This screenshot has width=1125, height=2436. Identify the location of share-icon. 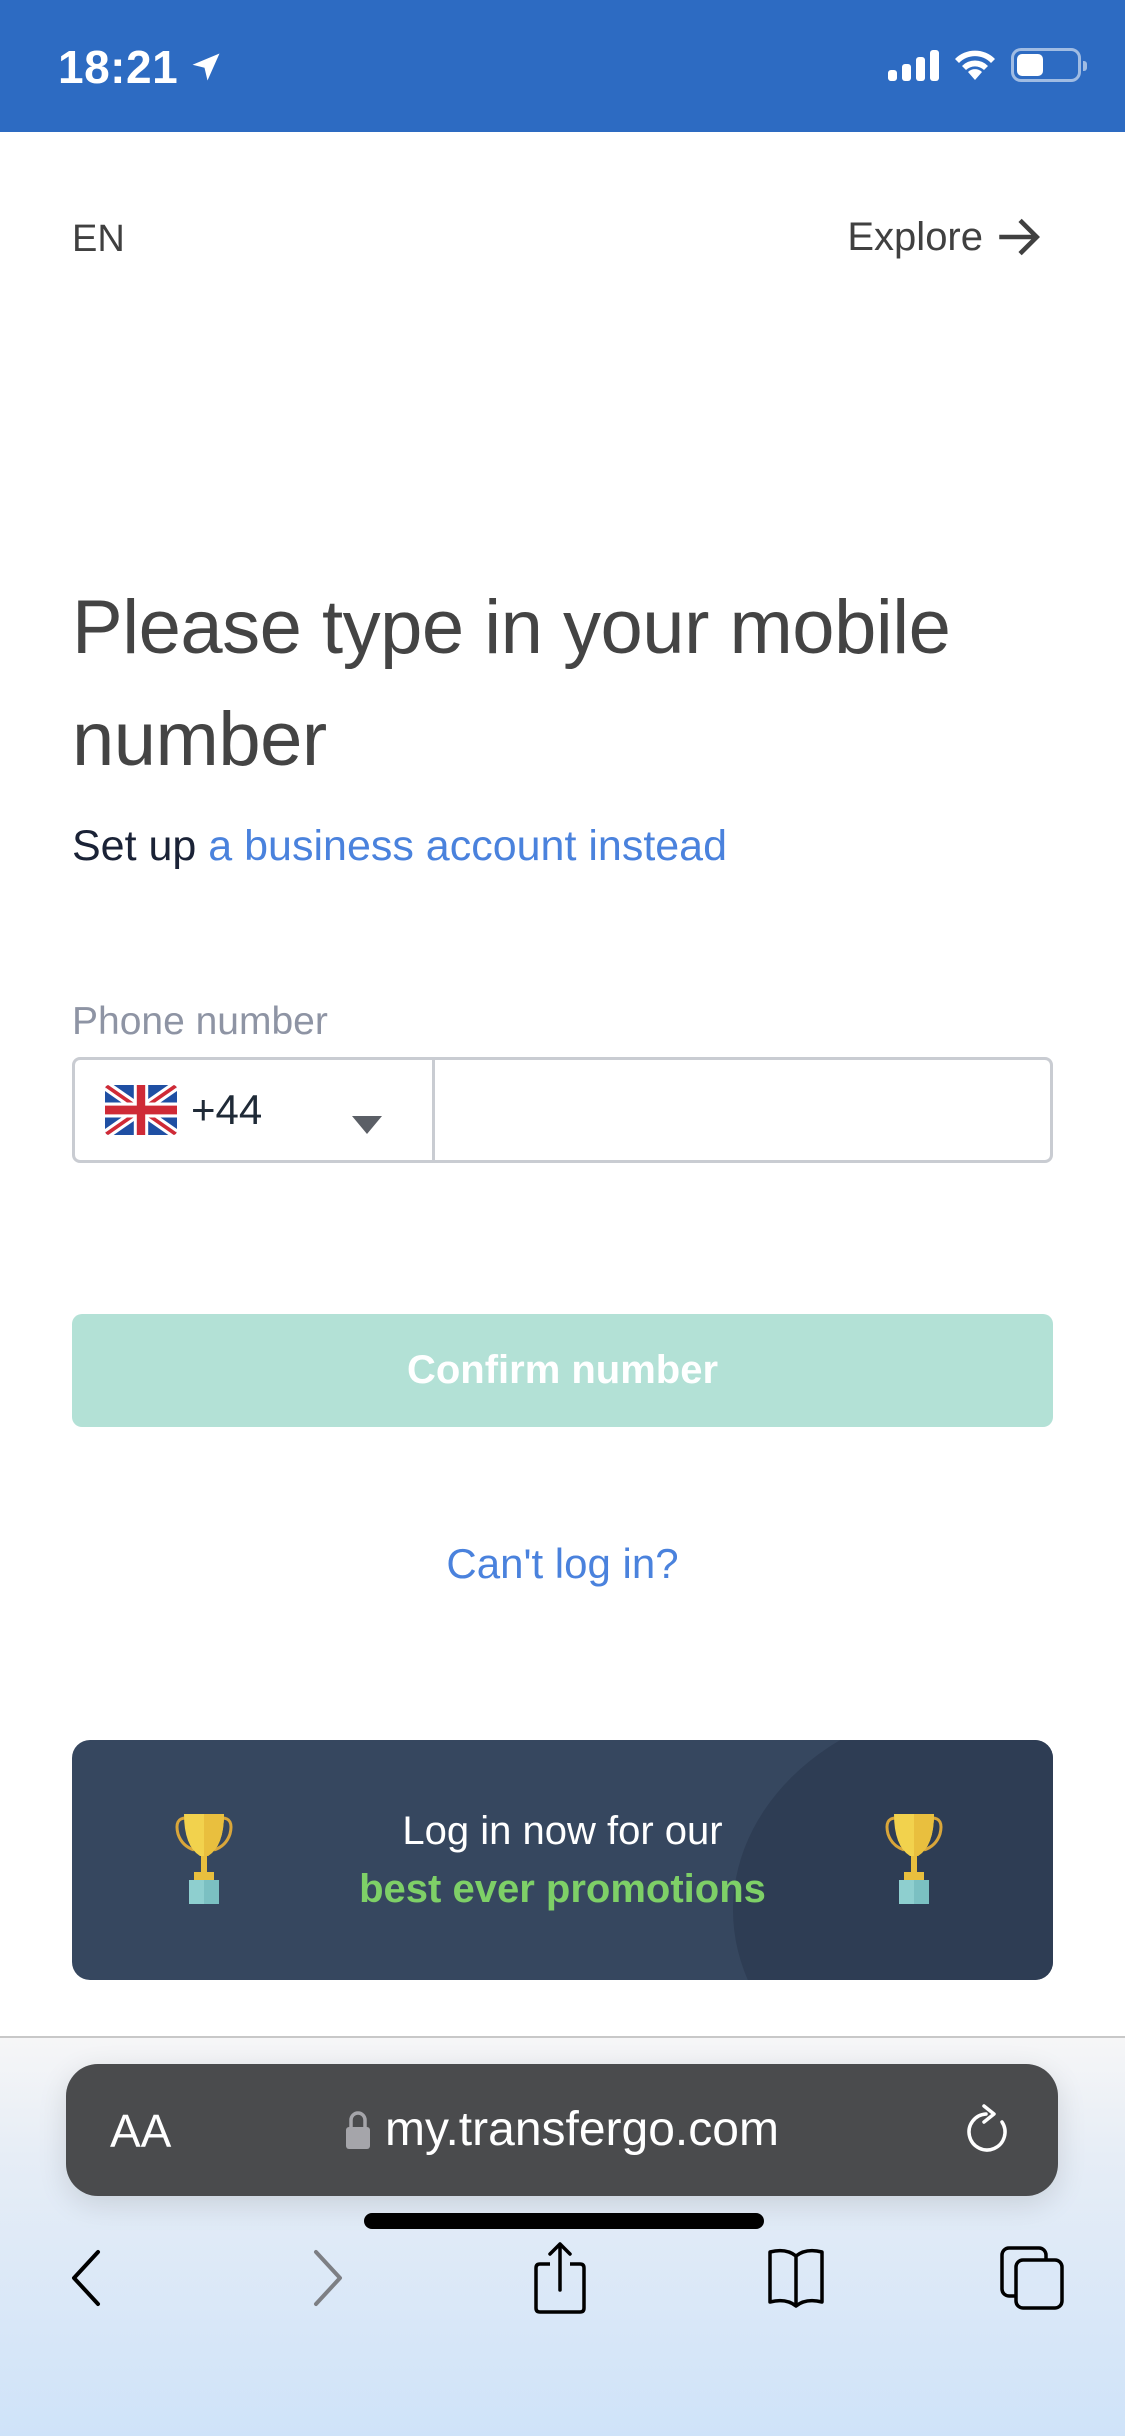
(560, 2278).